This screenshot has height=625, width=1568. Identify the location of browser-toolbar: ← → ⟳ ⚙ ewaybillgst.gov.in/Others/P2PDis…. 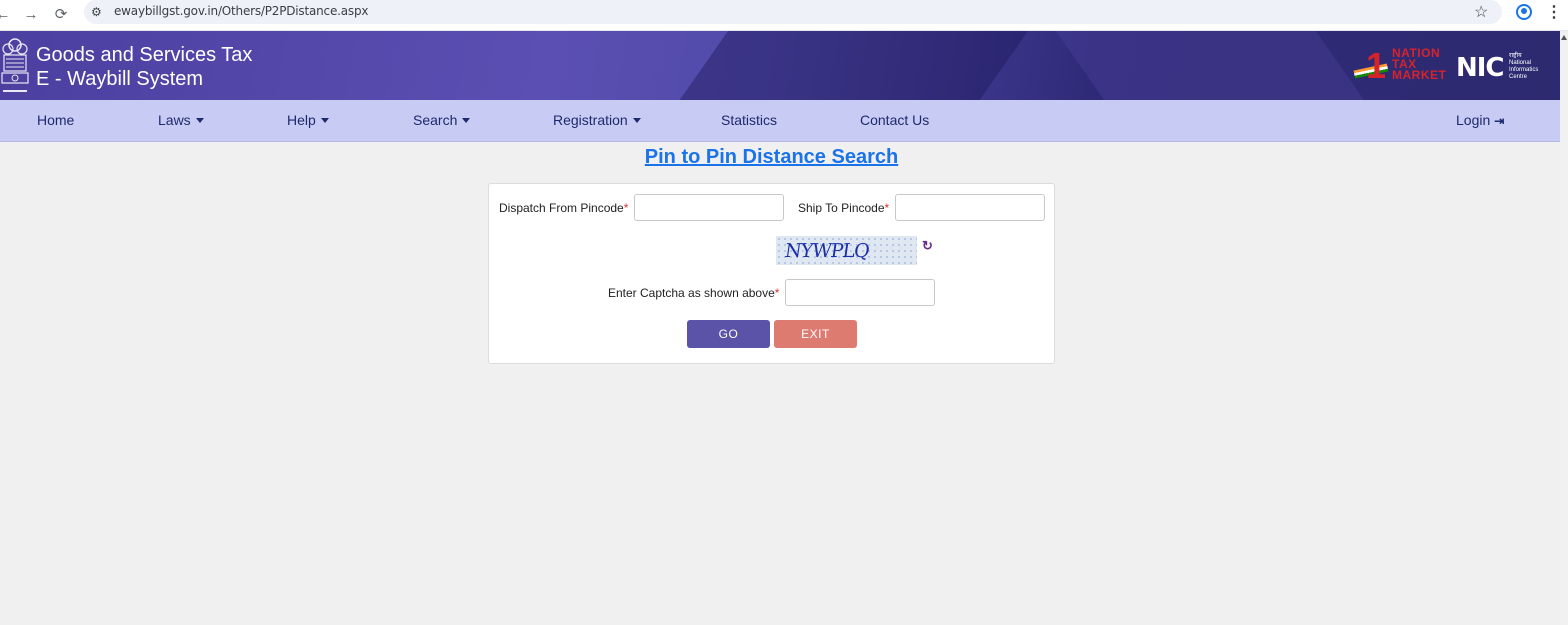
(784, 15).